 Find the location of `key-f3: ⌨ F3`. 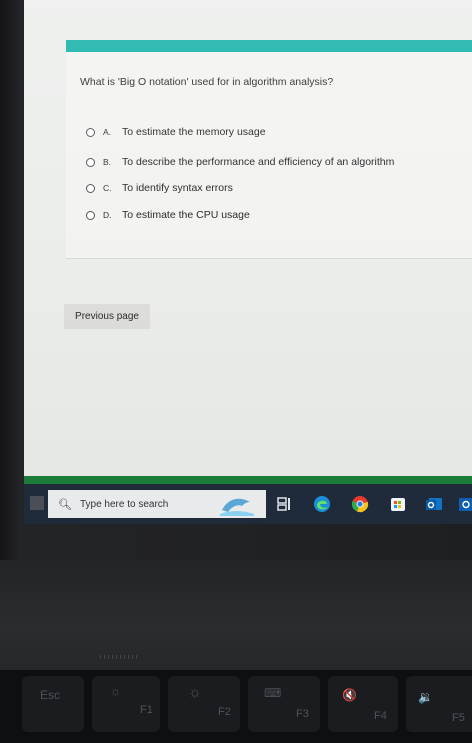

key-f3: ⌨ F3 is located at coordinates (284, 704).